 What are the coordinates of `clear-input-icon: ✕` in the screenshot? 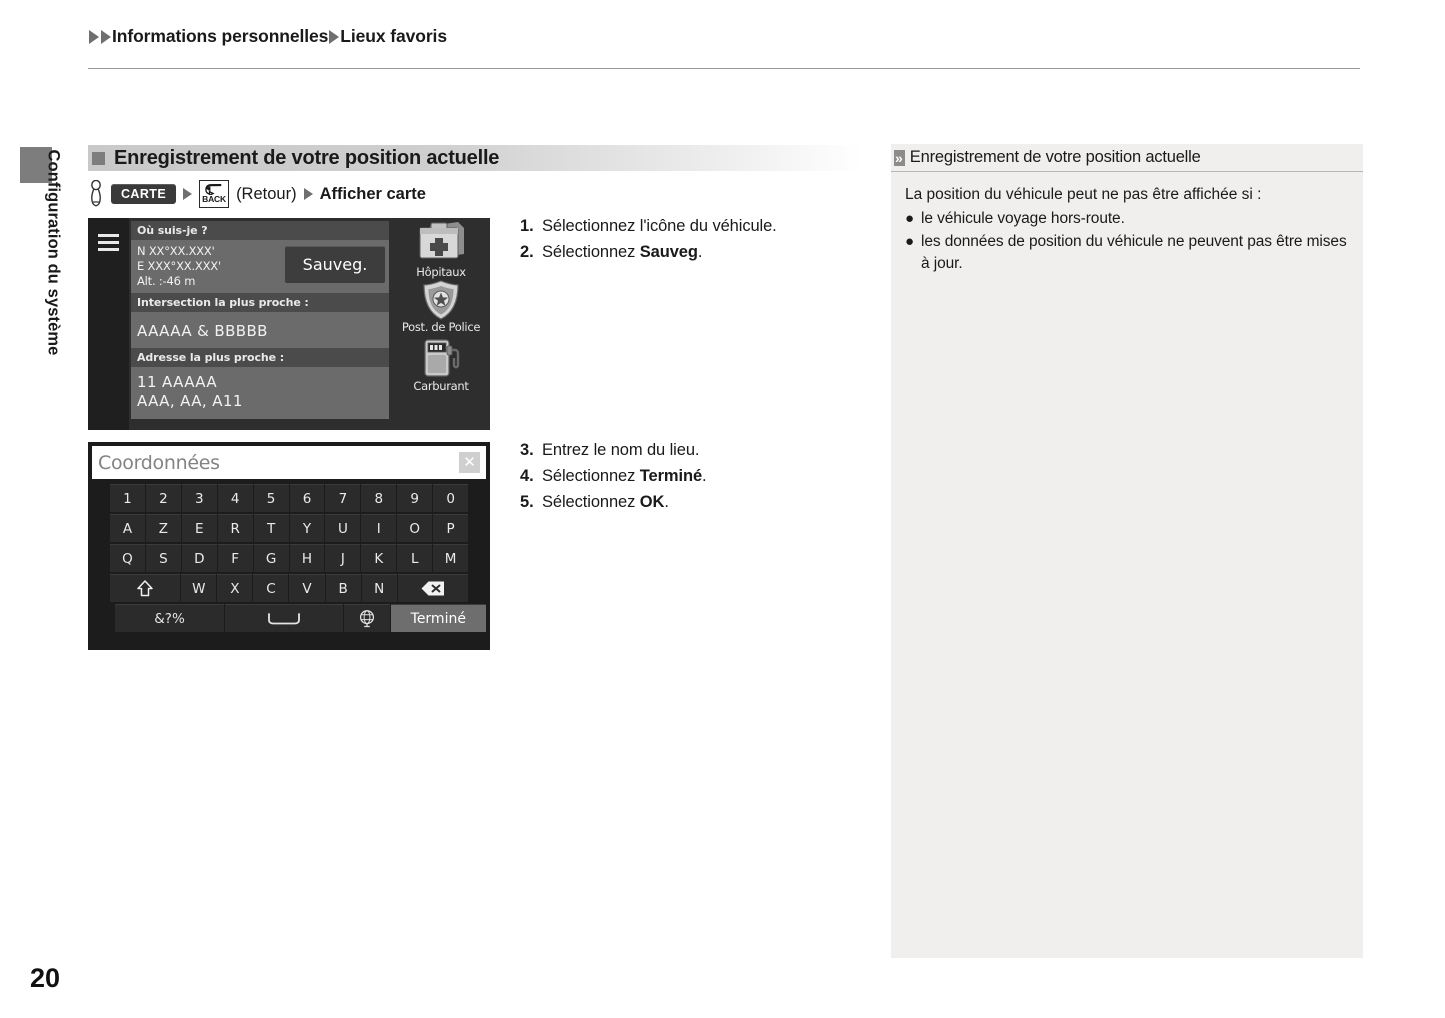 It's located at (469, 462).